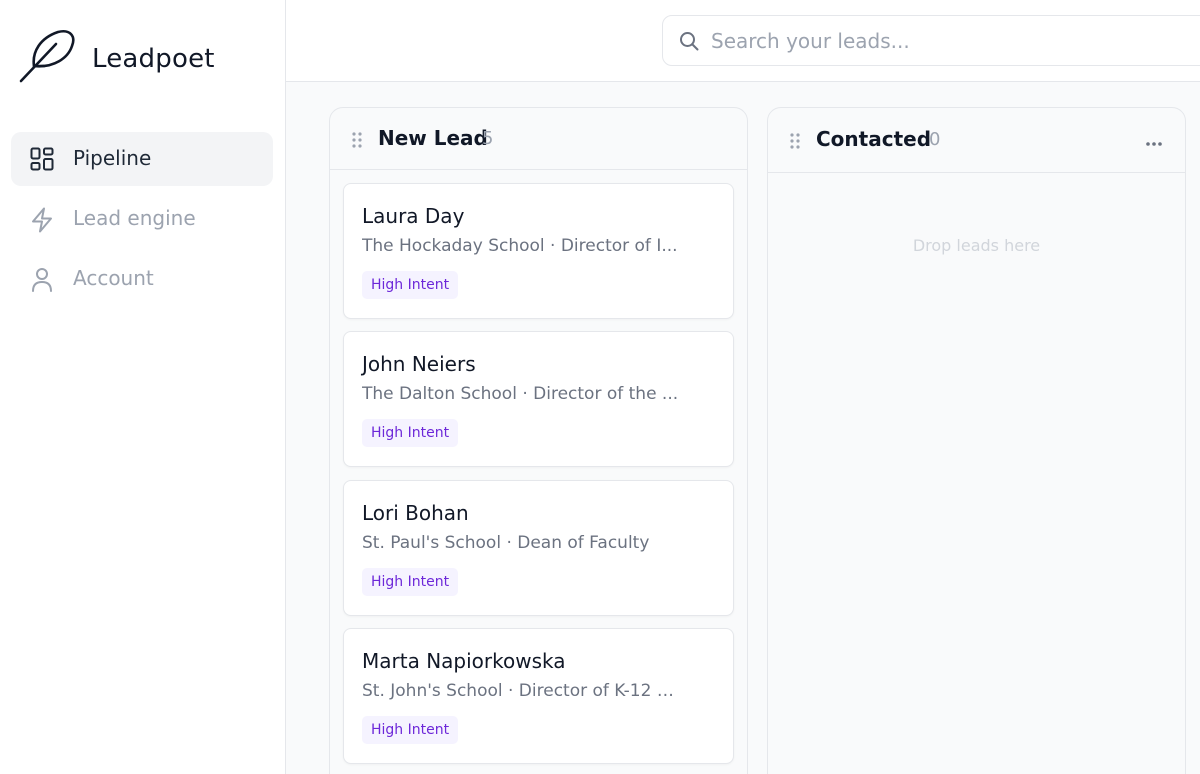  I want to click on column-title: New Lead, so click(433, 138).